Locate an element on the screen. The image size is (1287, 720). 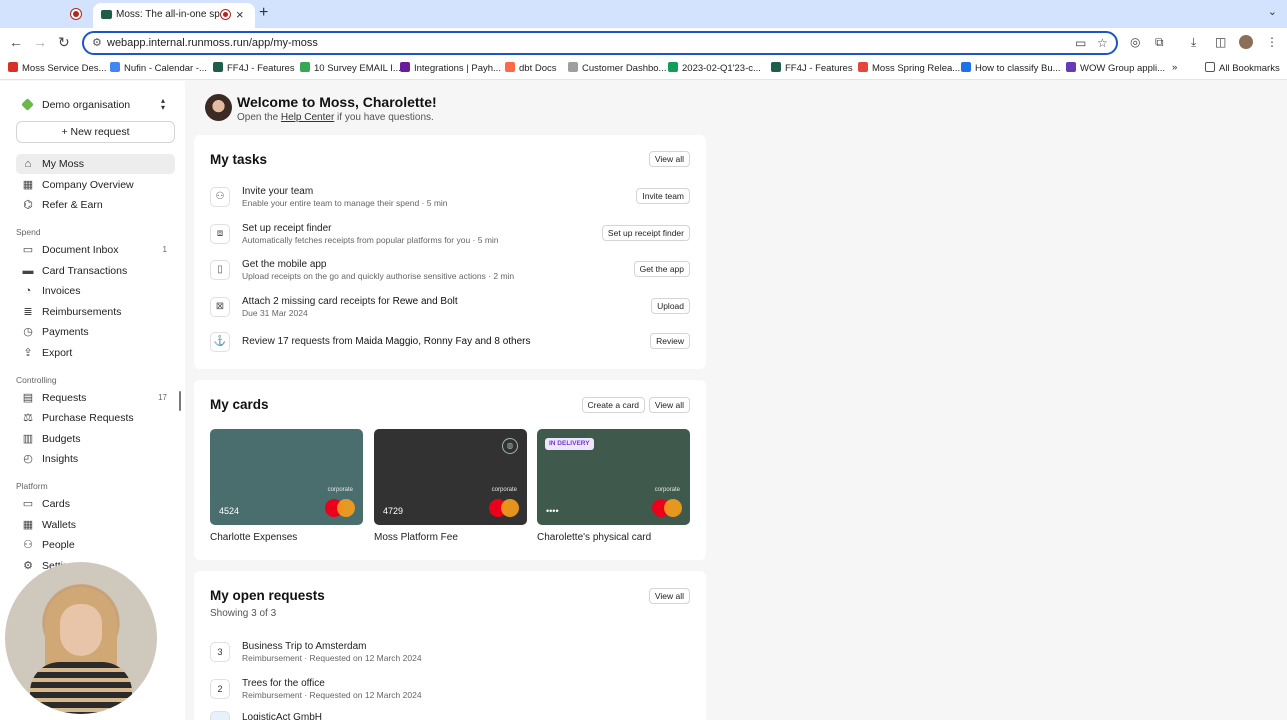
export-icon: ⇪ is located at coordinates (28, 353).